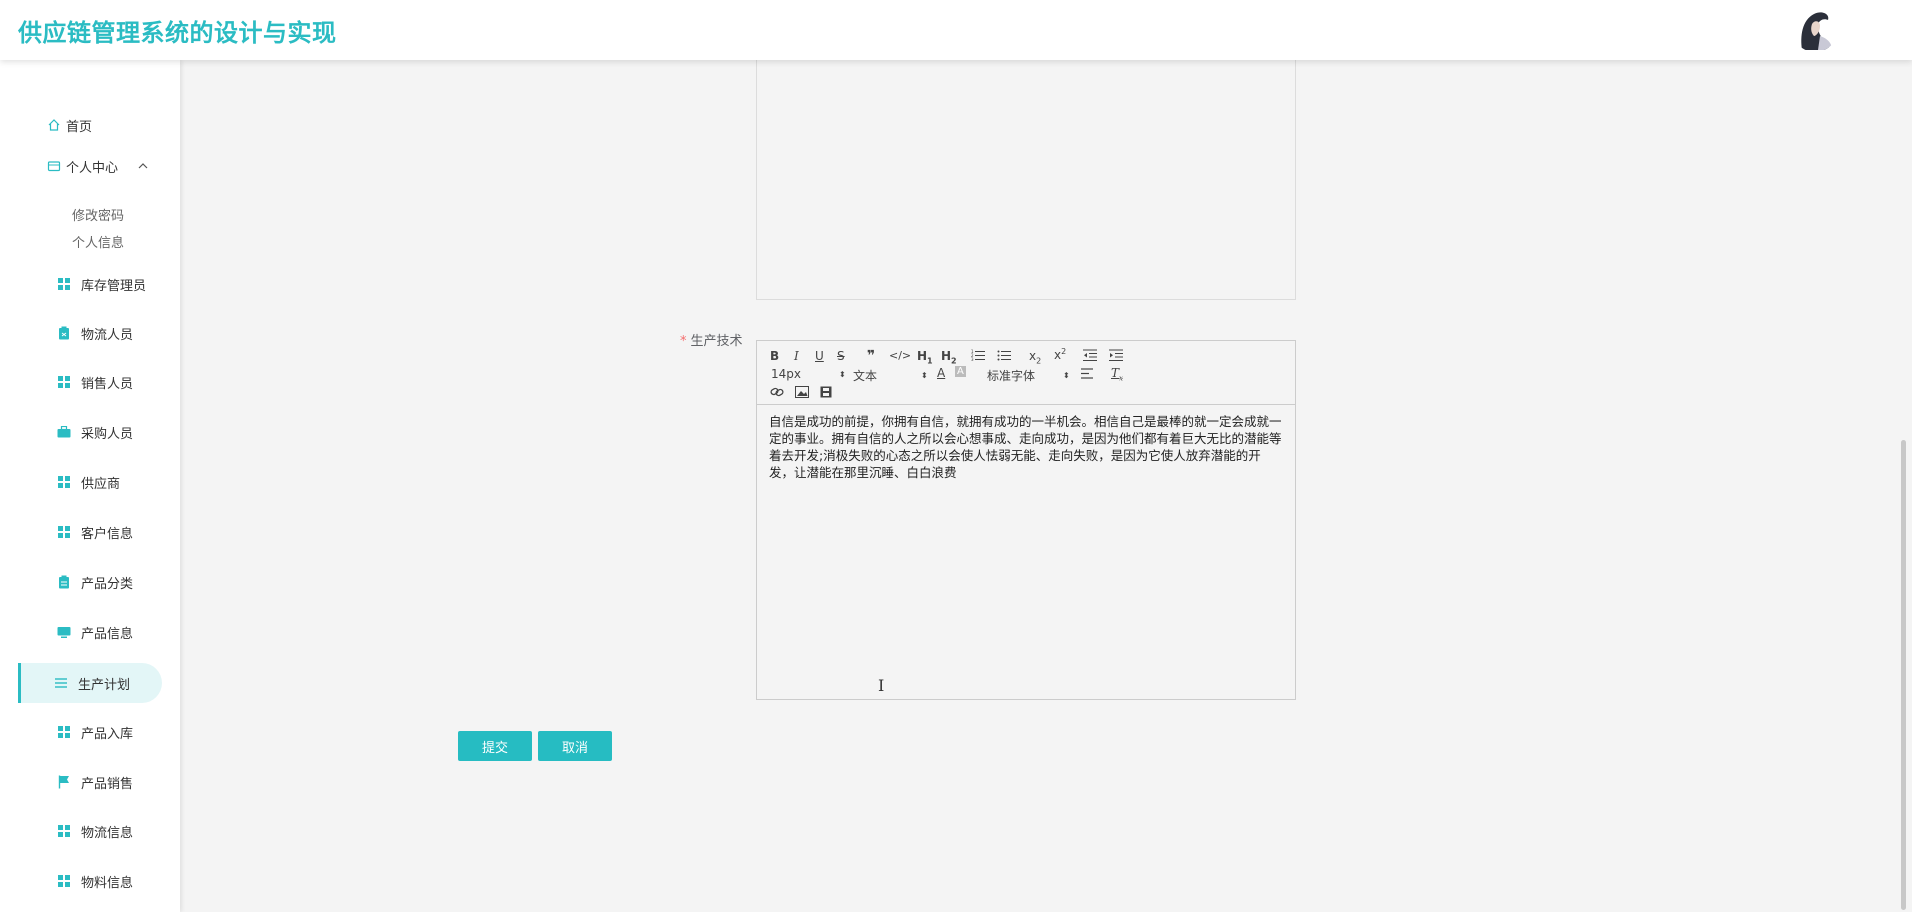  What do you see at coordinates (54, 125) in the screenshot?
I see `home-icon` at bounding box center [54, 125].